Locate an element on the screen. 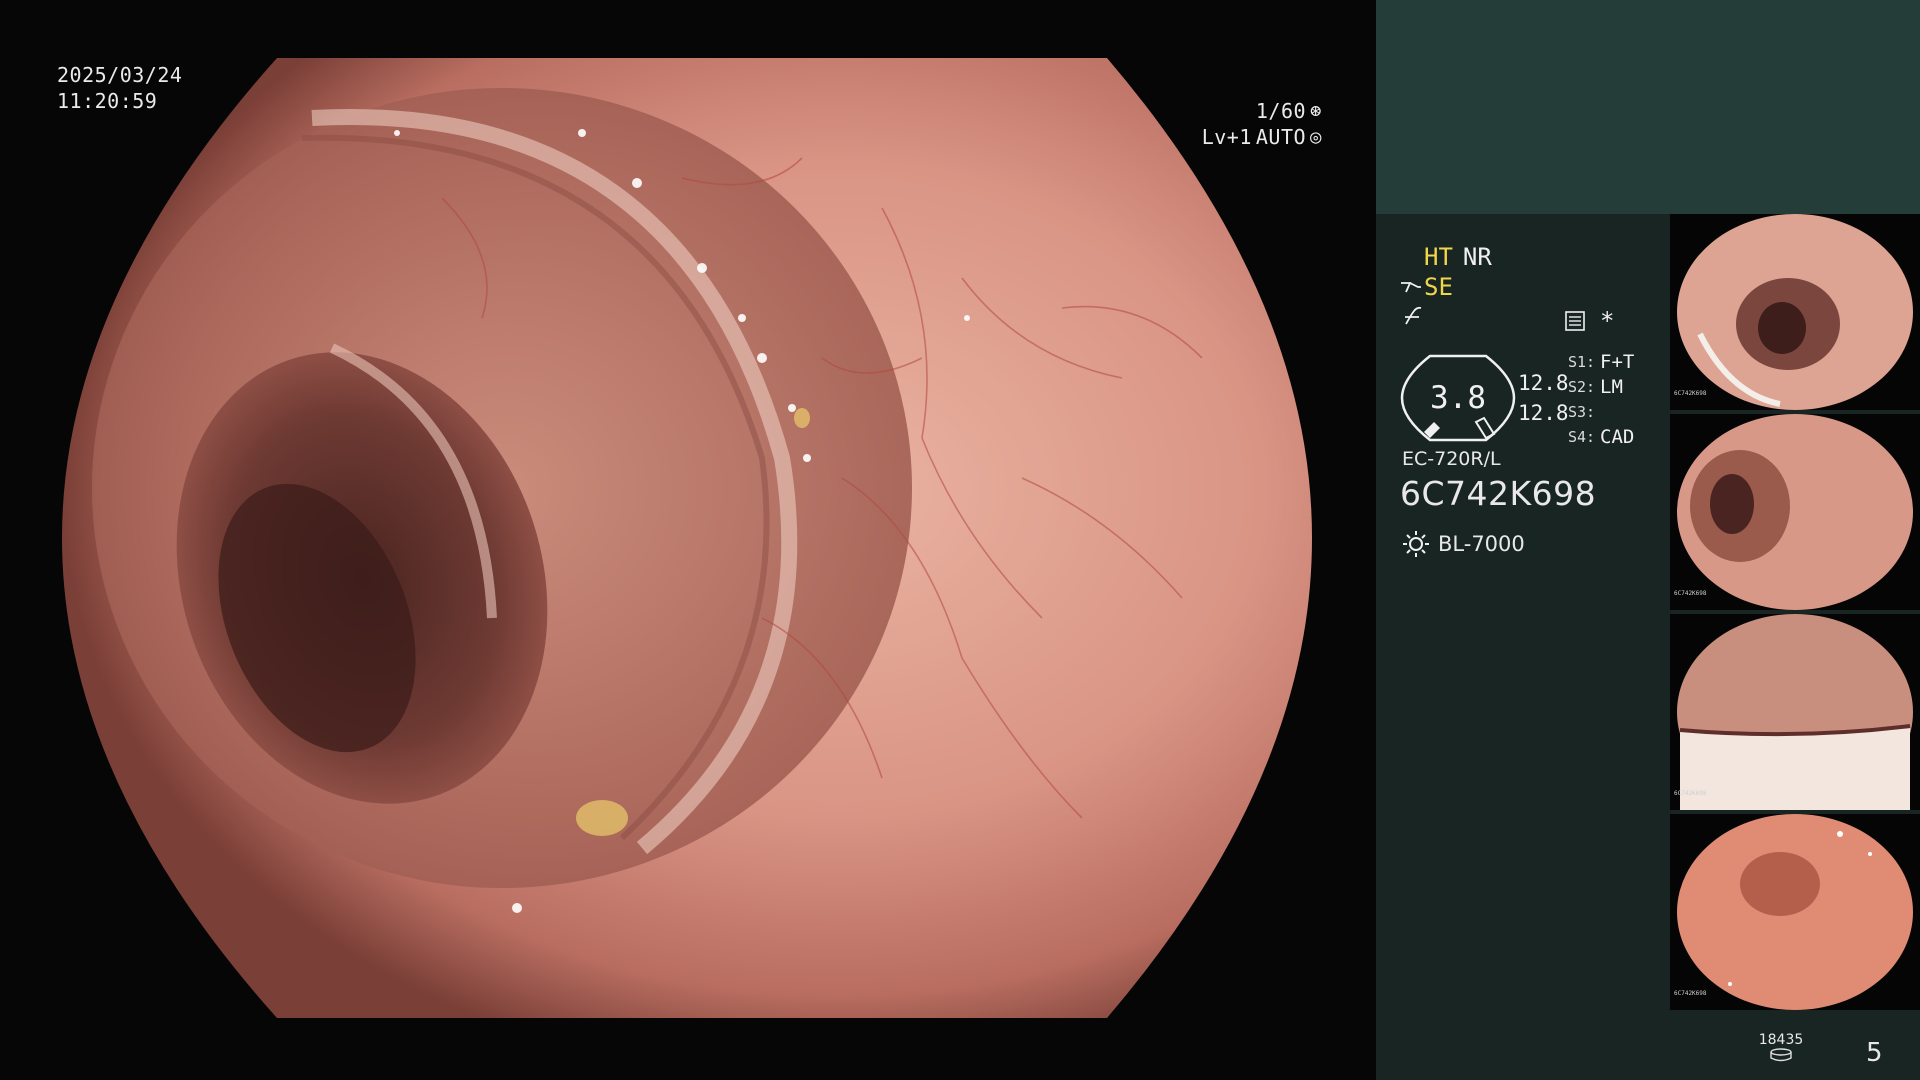 This screenshot has width=1920, height=1080. misc-status-icons: * is located at coordinates (1589, 321).